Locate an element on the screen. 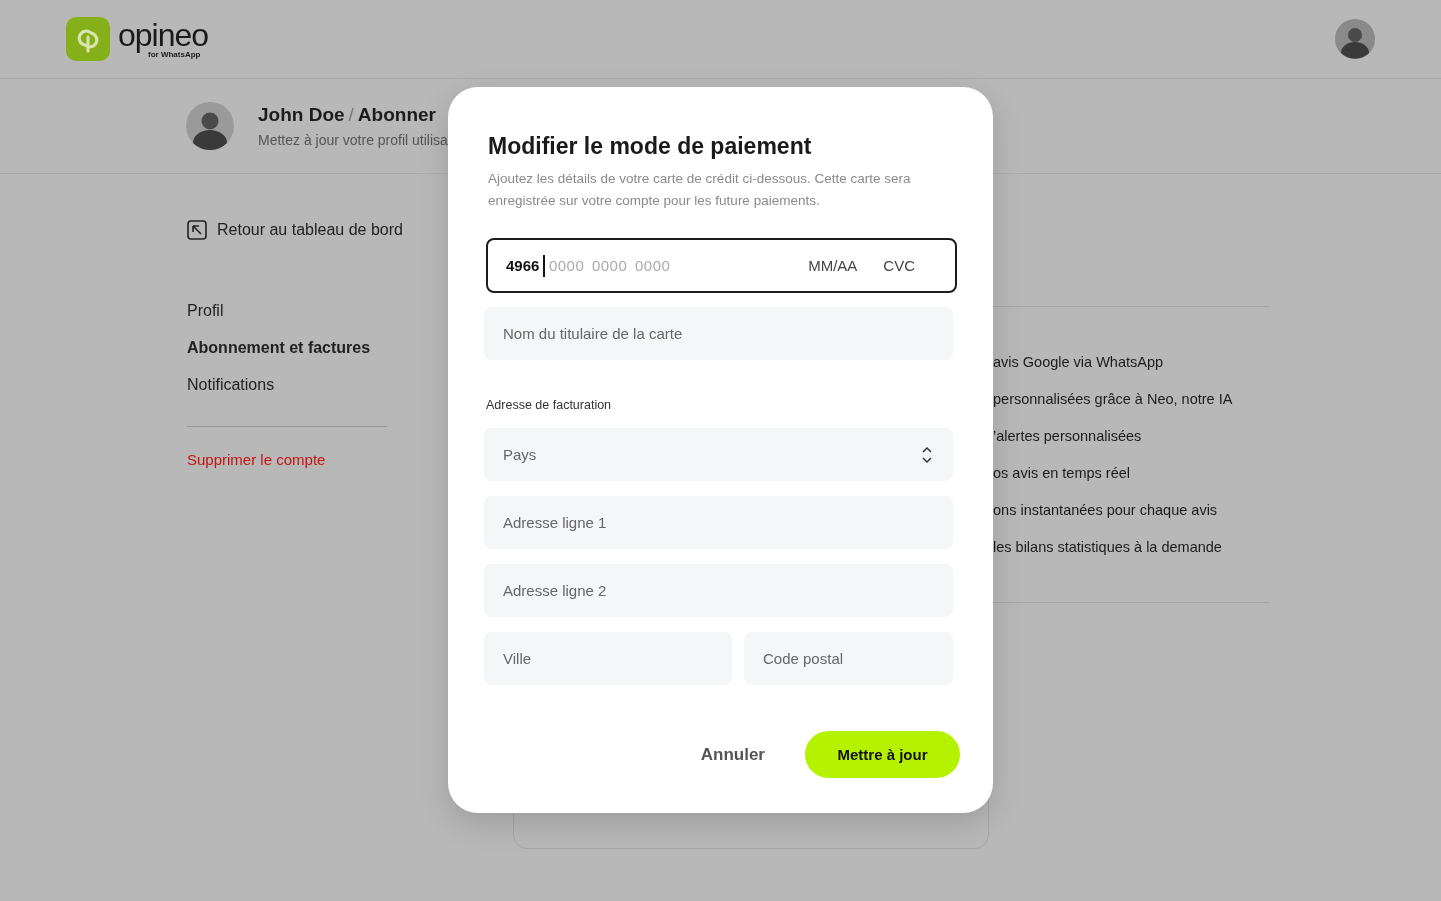 The image size is (1441, 901). postal-code-field: Code postal is located at coordinates (848, 658).